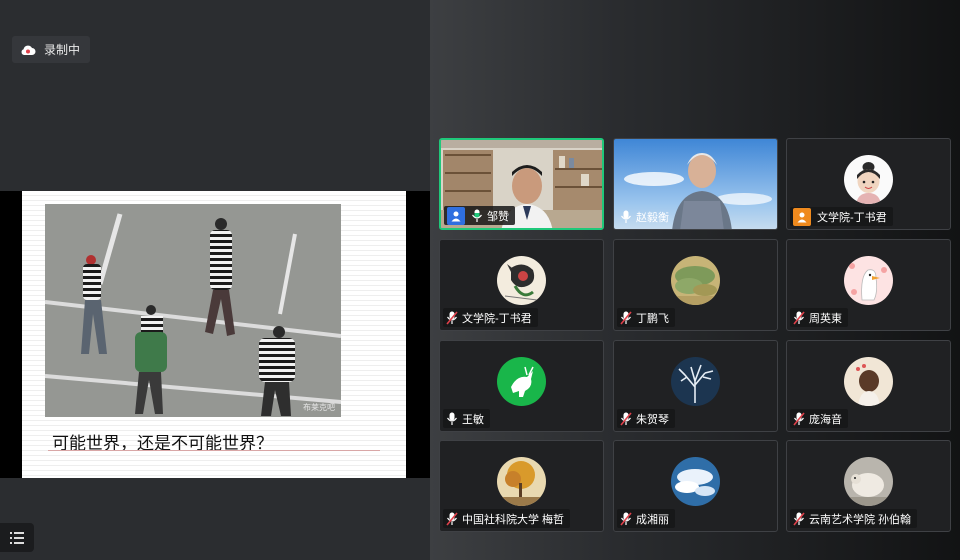 Image resolution: width=960 pixels, height=560 pixels. I want to click on participant-name: 赵毅衡, so click(652, 217).